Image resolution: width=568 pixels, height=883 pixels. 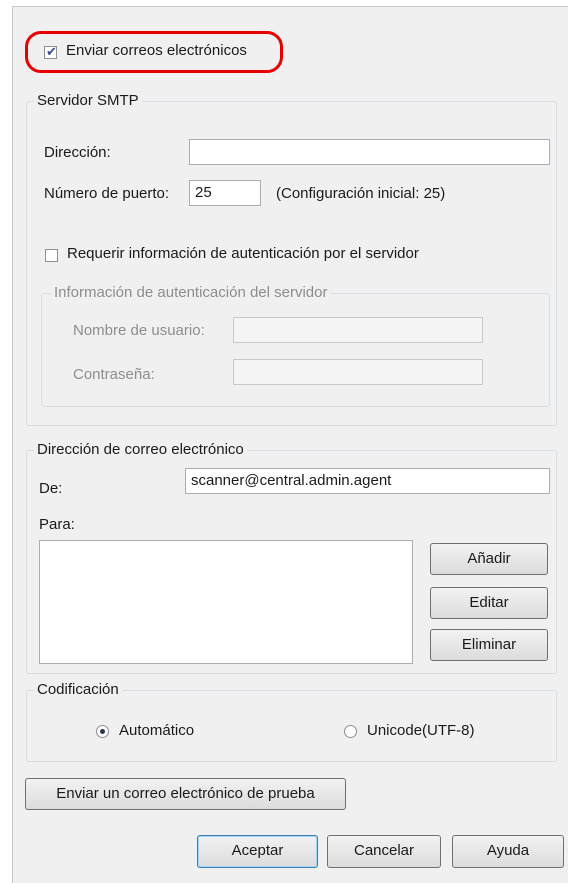 What do you see at coordinates (154, 52) in the screenshot?
I see `highlight-annotation` at bounding box center [154, 52].